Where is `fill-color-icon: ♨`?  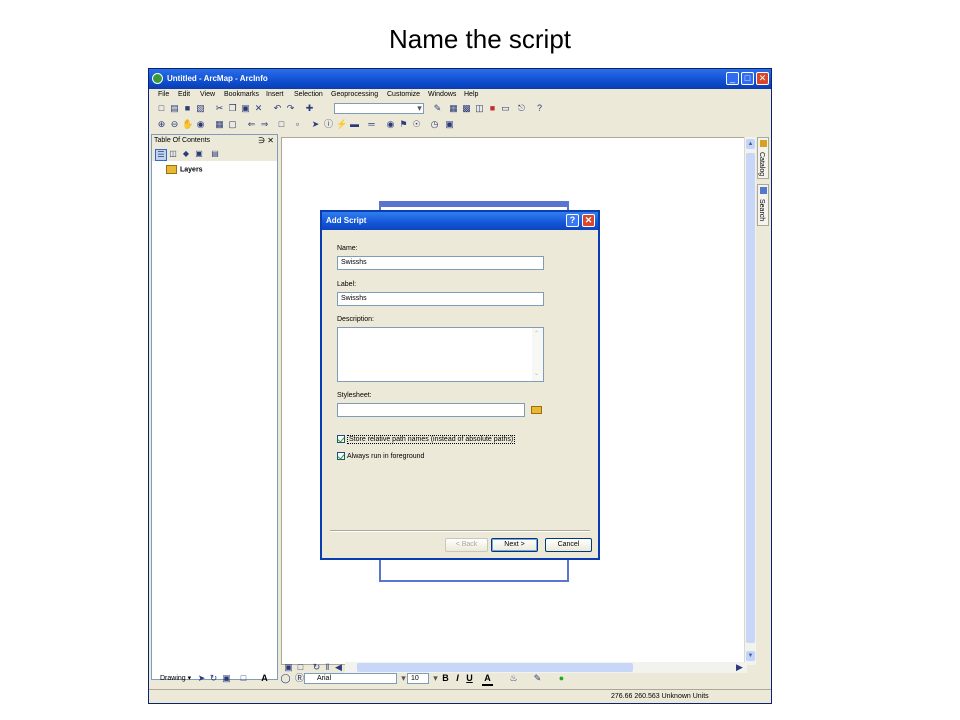
fill-color-icon: ♨ is located at coordinates (513, 678).